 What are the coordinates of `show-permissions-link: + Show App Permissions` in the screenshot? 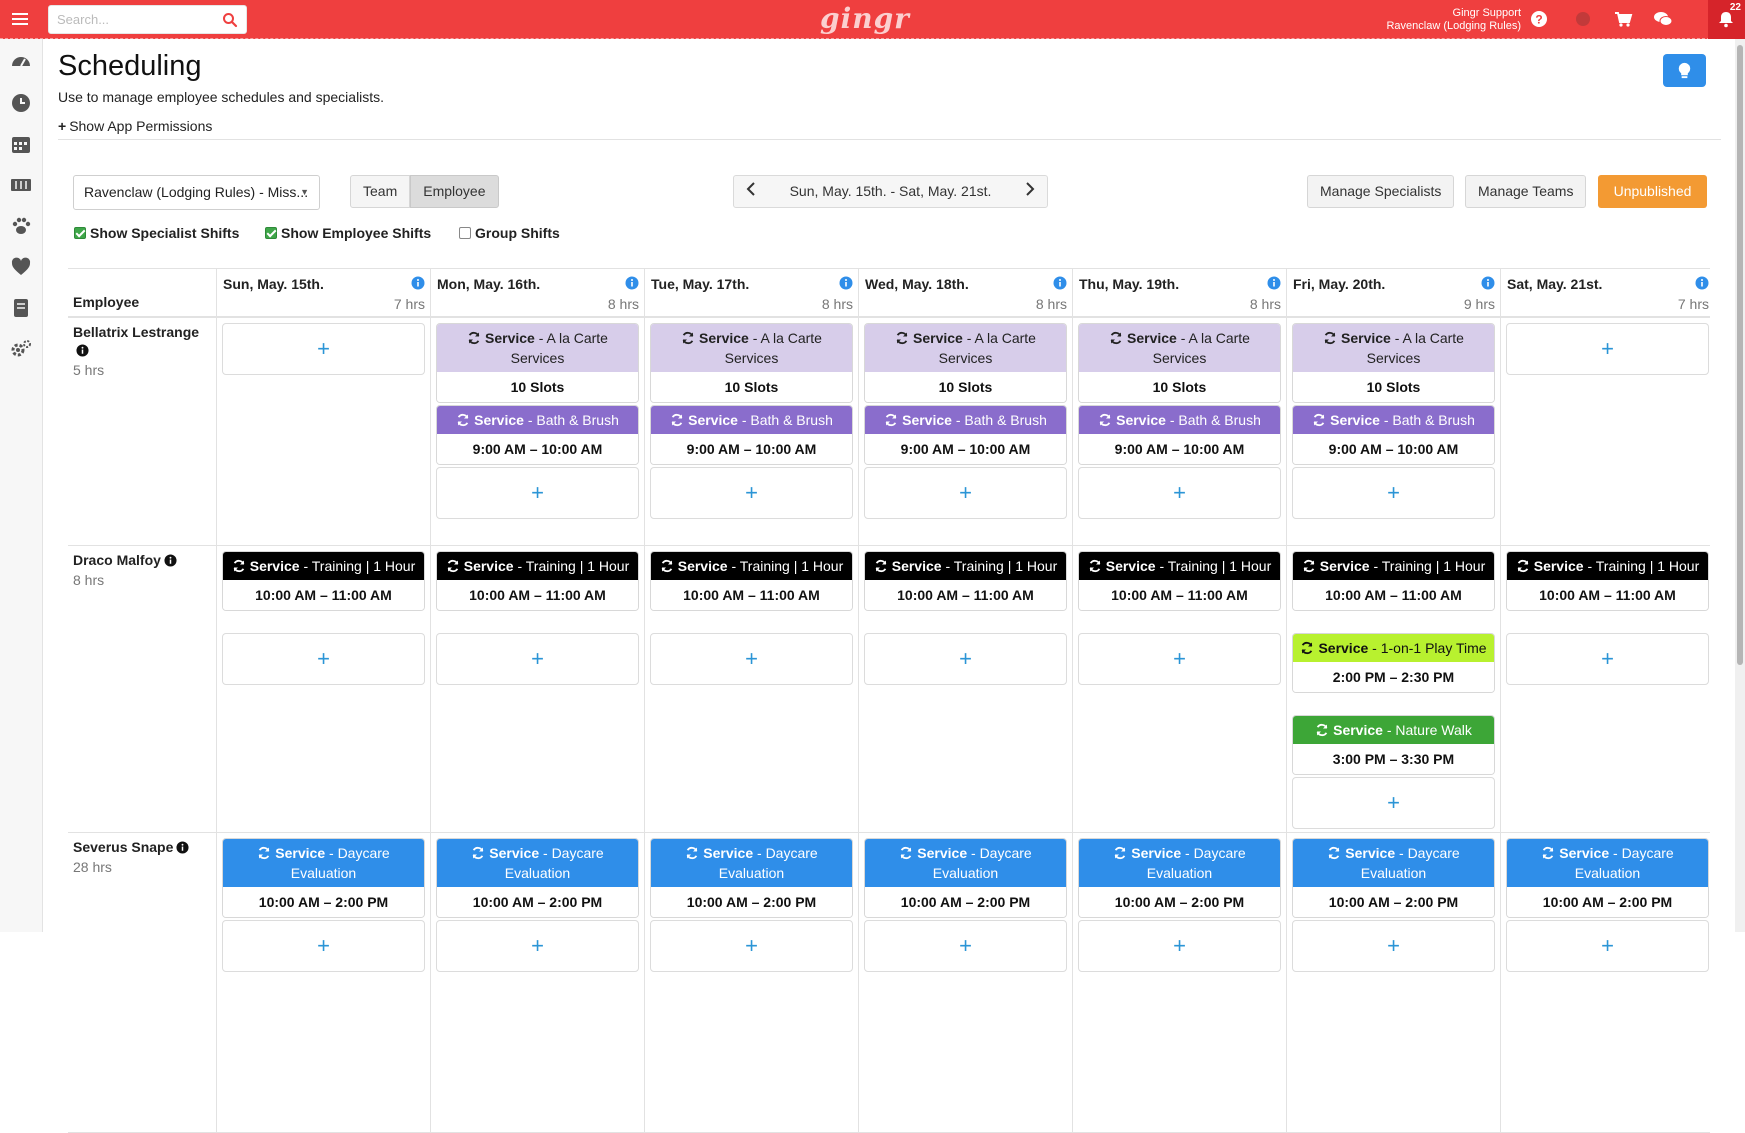 It's located at (135, 126).